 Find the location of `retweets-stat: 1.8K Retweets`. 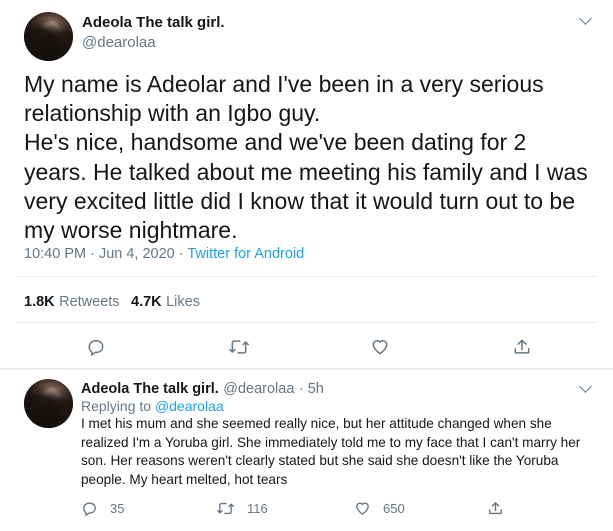

retweets-stat: 1.8K Retweets is located at coordinates (72, 302).